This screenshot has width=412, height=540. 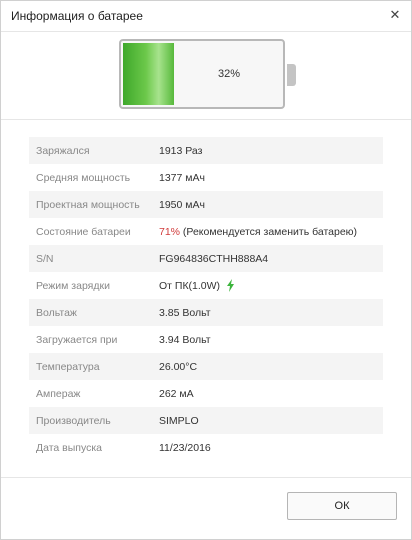 What do you see at coordinates (185, 447) in the screenshot?
I see `info-value: 11/23/2016` at bounding box center [185, 447].